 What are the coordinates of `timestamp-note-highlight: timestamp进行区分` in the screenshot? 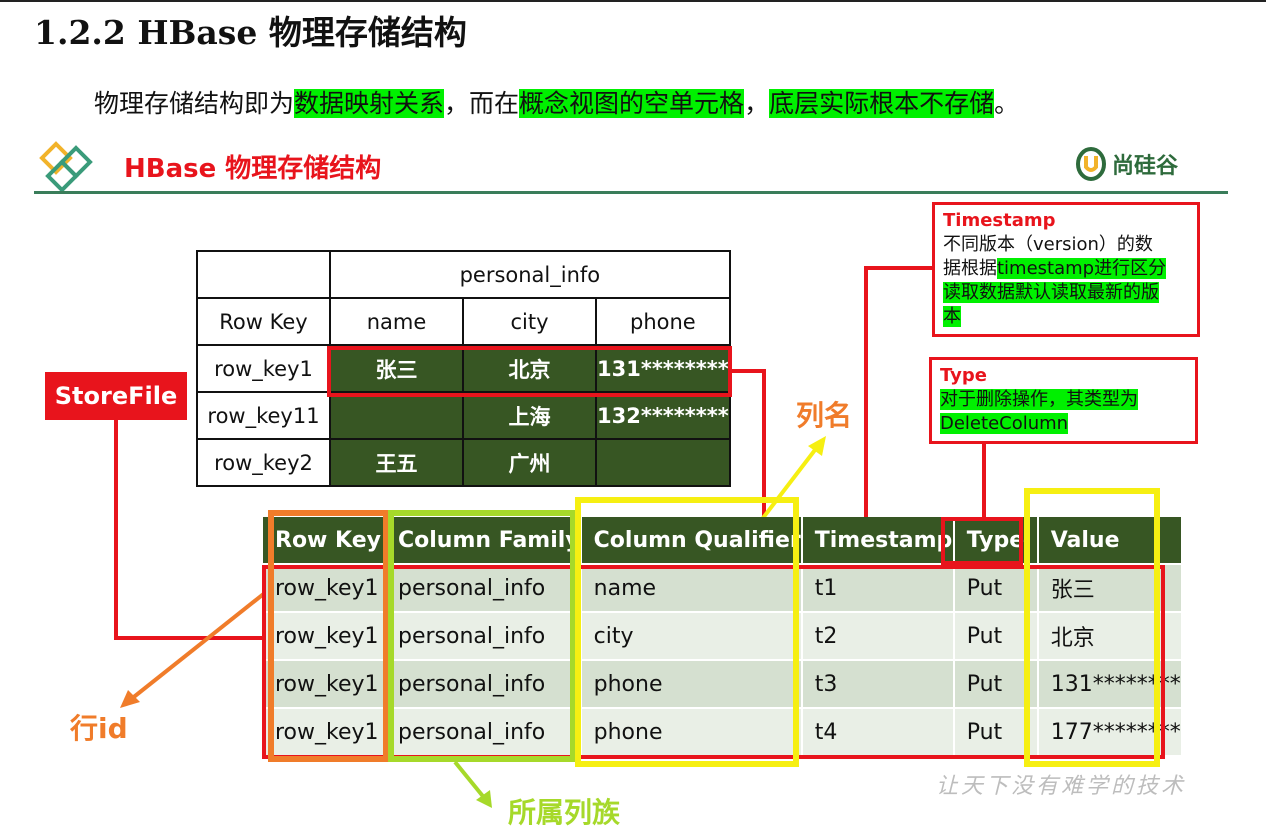 It's located at (1082, 268).